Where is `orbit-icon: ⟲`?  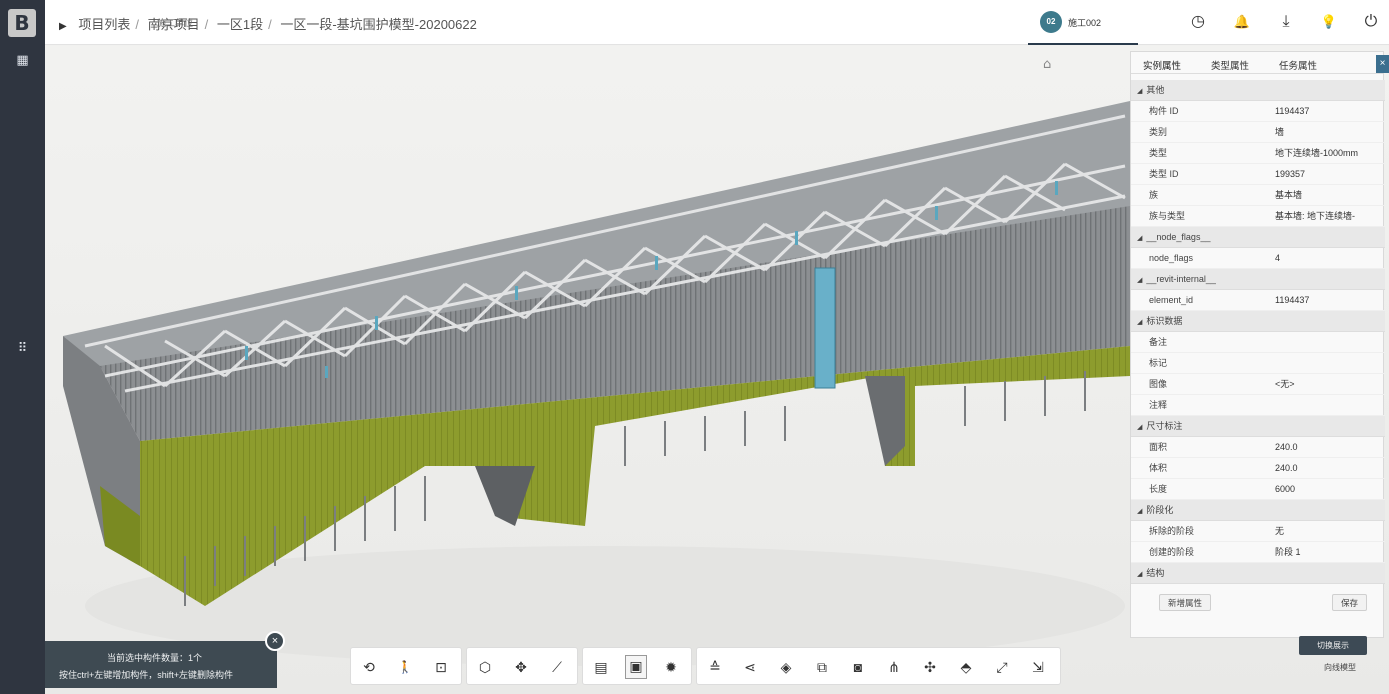
orbit-icon: ⟲ is located at coordinates (369, 667).